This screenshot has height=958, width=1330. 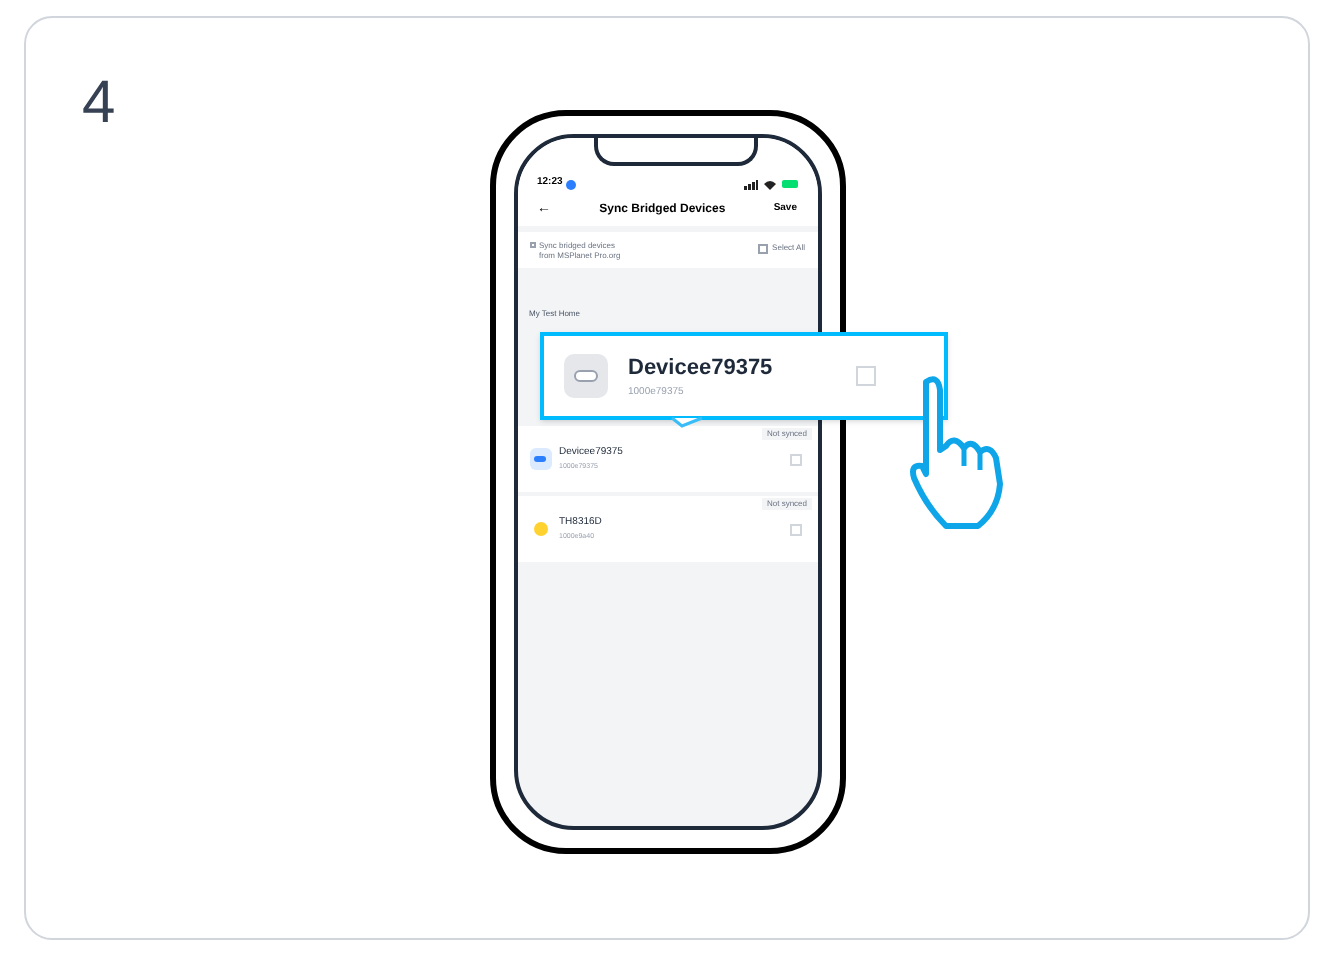 What do you see at coordinates (99, 104) in the screenshot?
I see `step-number: 4` at bounding box center [99, 104].